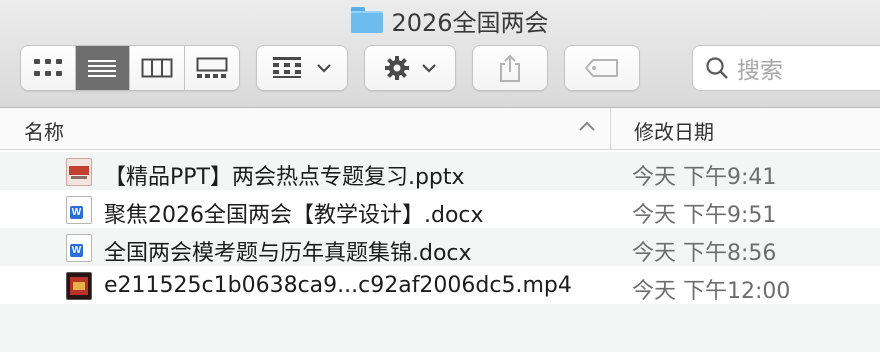 This screenshot has width=880, height=352. What do you see at coordinates (287, 67) in the screenshot?
I see `group-grid-icon` at bounding box center [287, 67].